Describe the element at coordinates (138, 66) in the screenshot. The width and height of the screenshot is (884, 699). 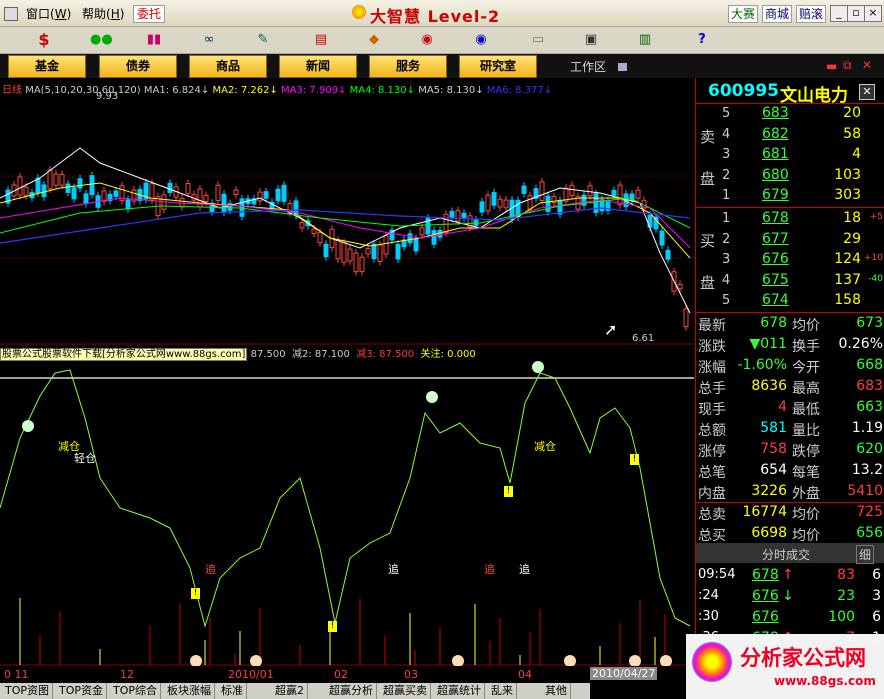
I see `cat-bond: 债券` at that location.